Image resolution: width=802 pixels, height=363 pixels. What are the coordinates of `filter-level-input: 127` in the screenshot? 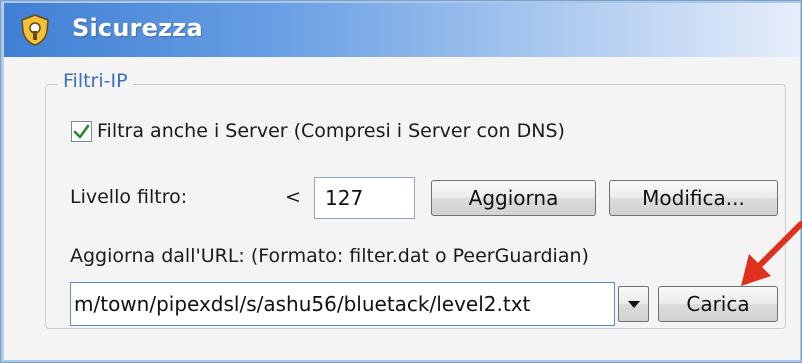 It's located at (364, 198).